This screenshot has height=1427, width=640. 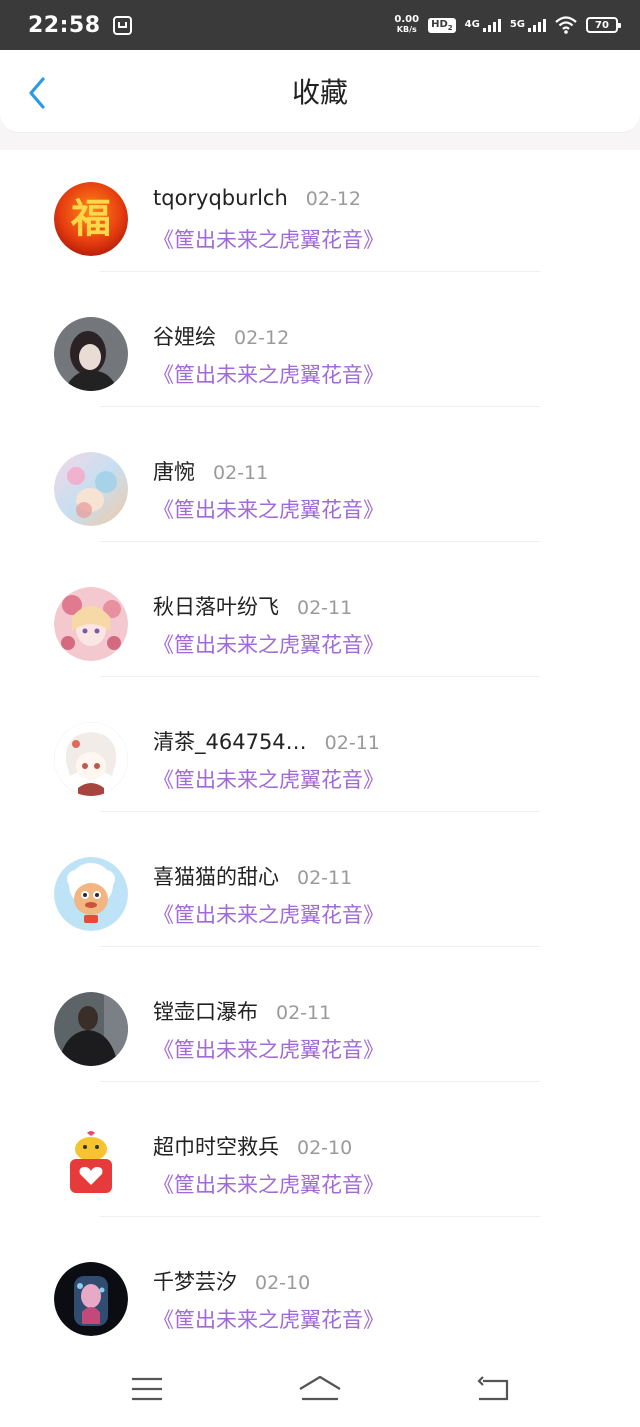 What do you see at coordinates (320, 622) in the screenshot?
I see `list-item: 秋日落叶纷飞 02-11 《筐出未来之虎翼花音》` at bounding box center [320, 622].